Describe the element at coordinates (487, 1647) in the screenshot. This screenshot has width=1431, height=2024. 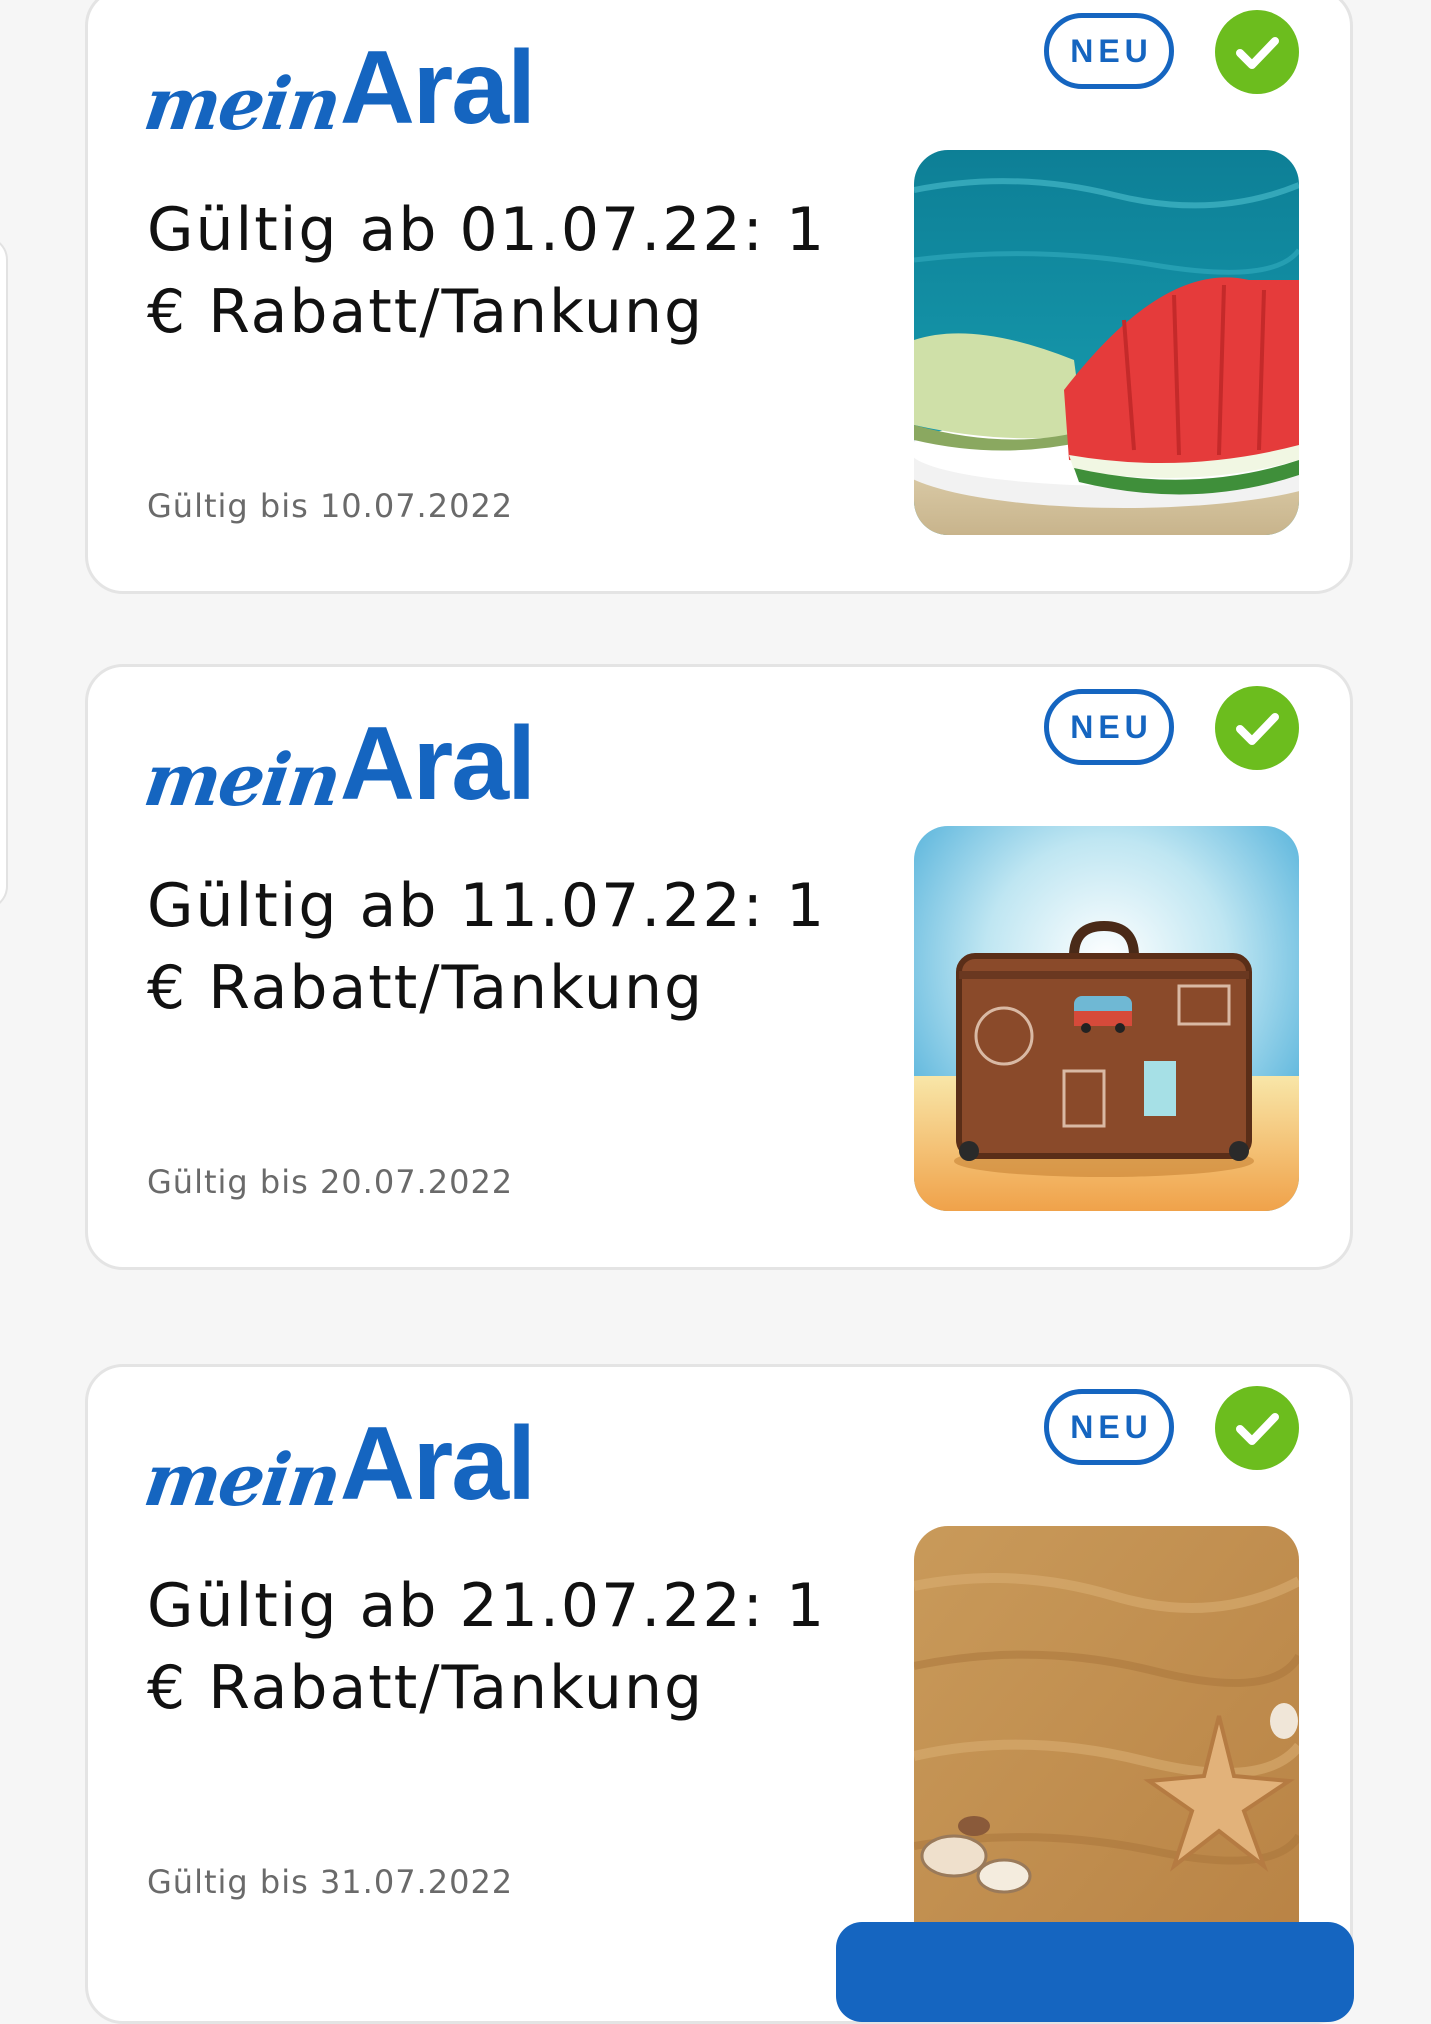
I see `offer-title: Gültig ab 21.07.22: 1 € Rabatt/Tankung` at that location.